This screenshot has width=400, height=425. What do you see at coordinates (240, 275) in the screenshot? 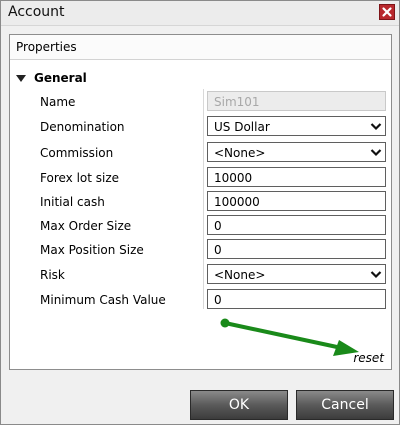
I see `risk-value: <None>` at bounding box center [240, 275].